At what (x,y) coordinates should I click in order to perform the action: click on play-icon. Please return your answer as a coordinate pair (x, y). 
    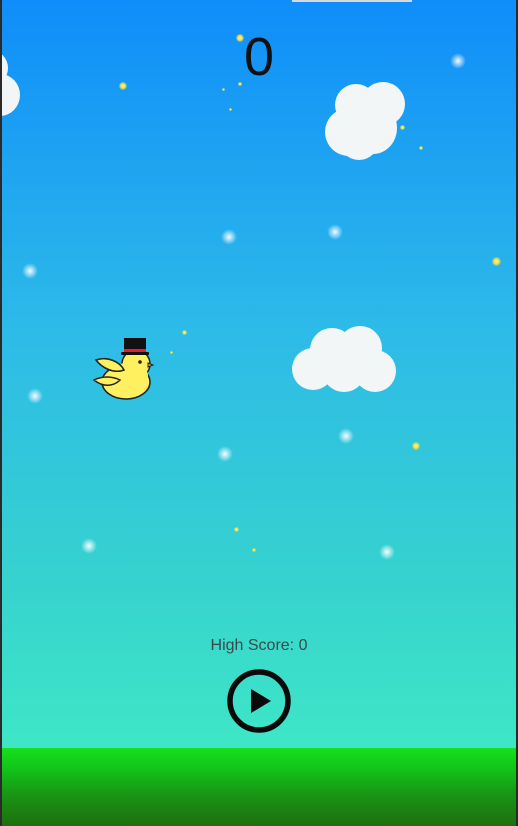
    Looking at the image, I should click on (259, 701).